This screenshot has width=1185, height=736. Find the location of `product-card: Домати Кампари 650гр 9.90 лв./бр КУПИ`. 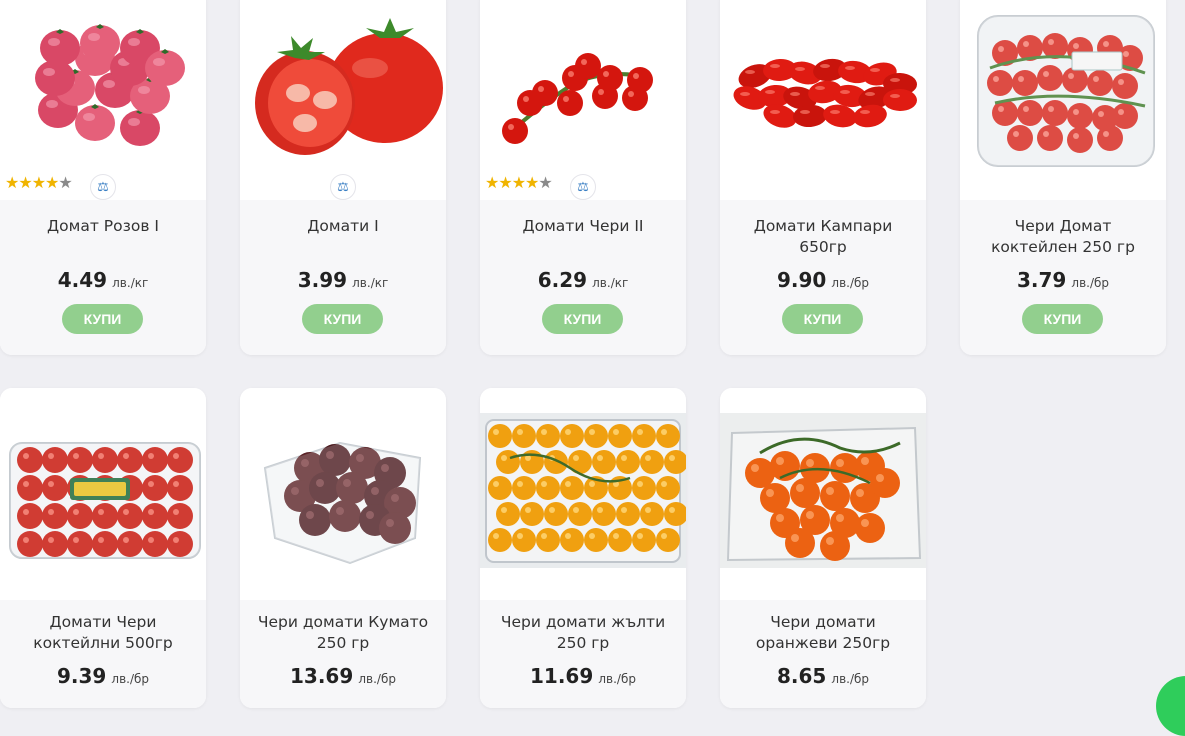

product-card: Домати Кампари 650гр 9.90 лв./бр КУПИ is located at coordinates (823, 177).